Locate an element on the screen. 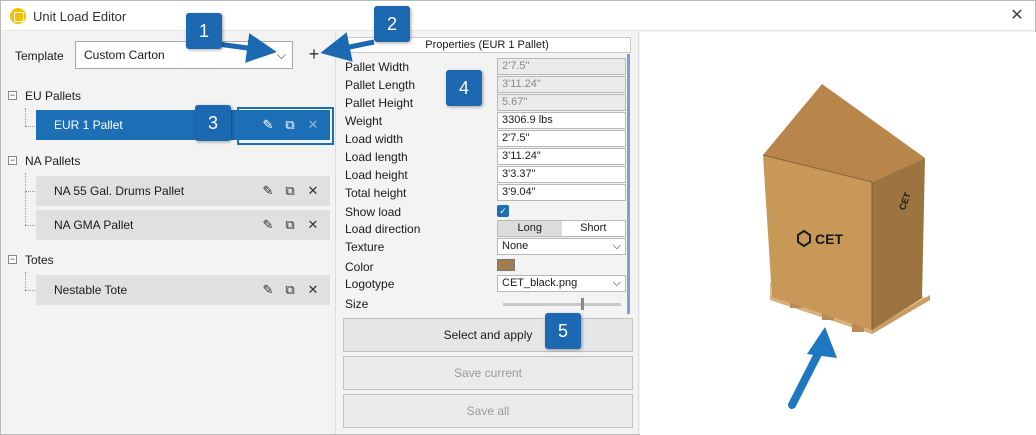  field-label: Load height is located at coordinates (376, 175).